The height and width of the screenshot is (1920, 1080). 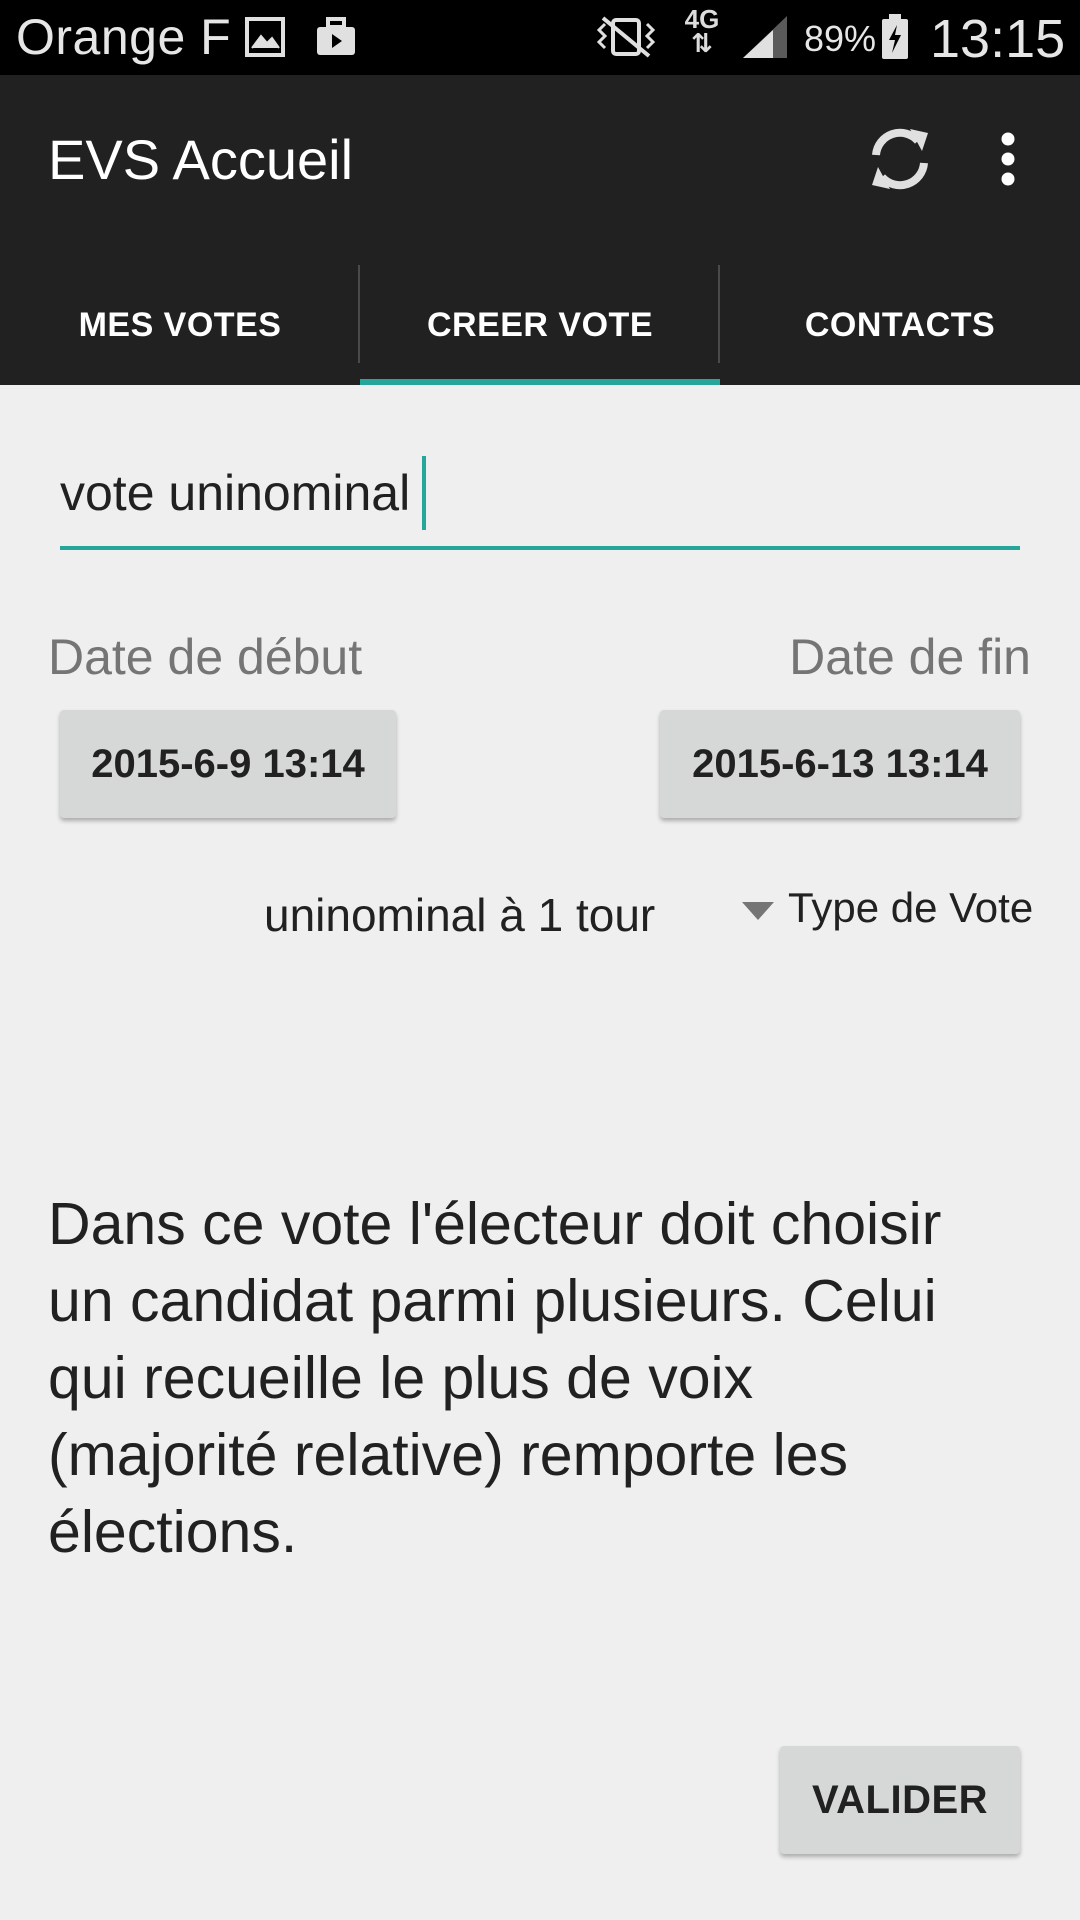 I want to click on app-title: EVS Accueil, so click(x=201, y=159).